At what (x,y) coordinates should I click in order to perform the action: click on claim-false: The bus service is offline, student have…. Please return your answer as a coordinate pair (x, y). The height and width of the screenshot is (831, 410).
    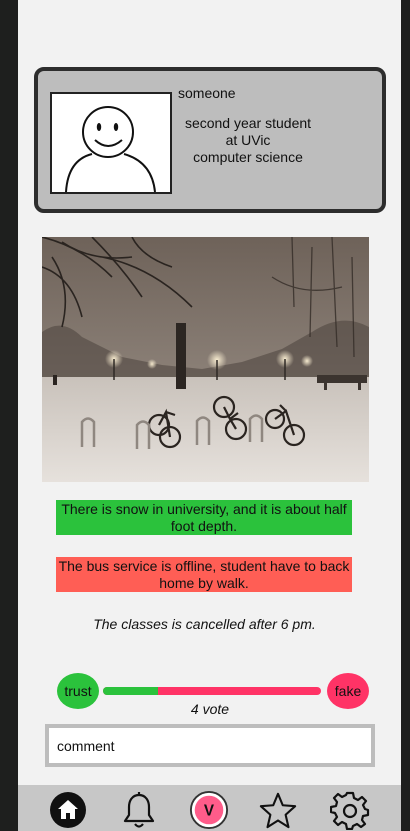
    Looking at the image, I should click on (204, 574).